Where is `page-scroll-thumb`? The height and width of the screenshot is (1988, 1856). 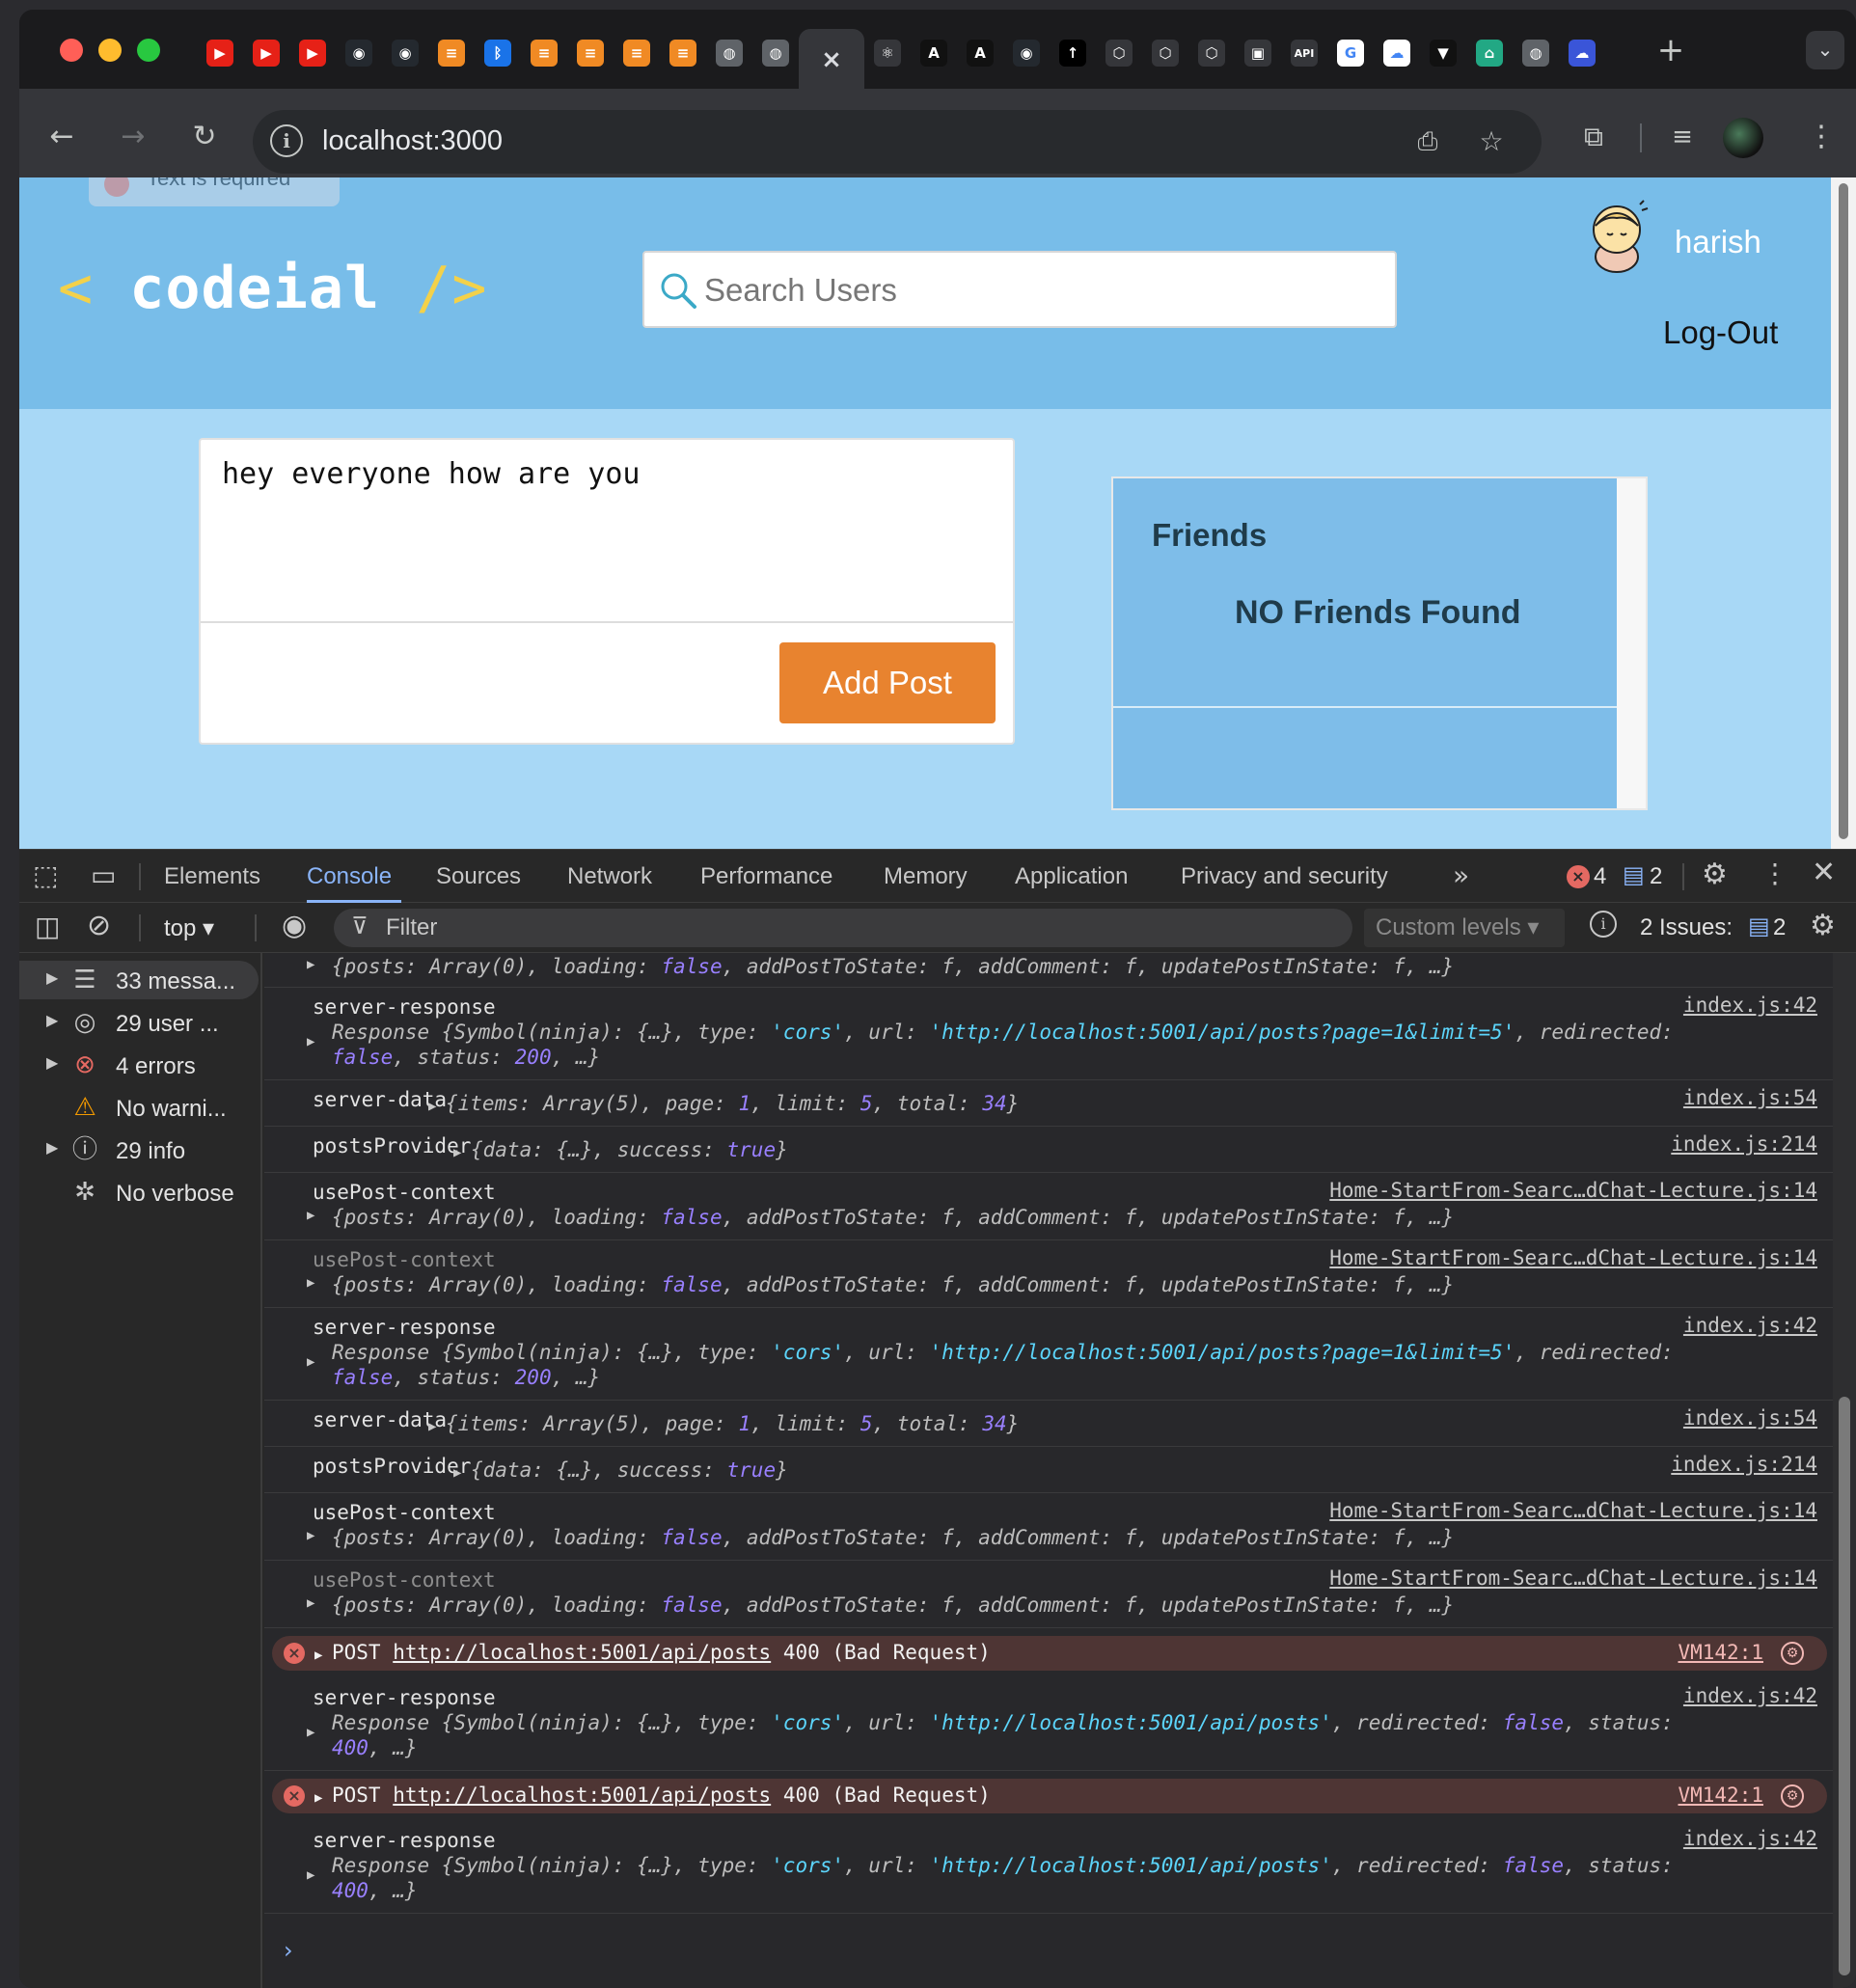 page-scroll-thumb is located at coordinates (1843, 511).